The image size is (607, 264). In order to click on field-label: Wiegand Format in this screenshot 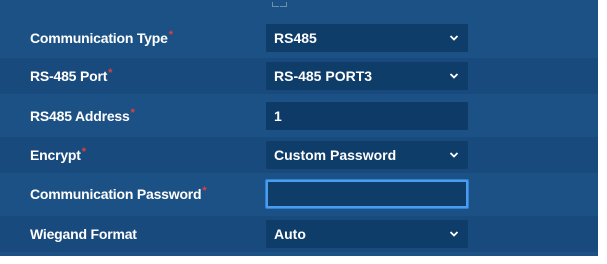, I will do `click(83, 234)`.